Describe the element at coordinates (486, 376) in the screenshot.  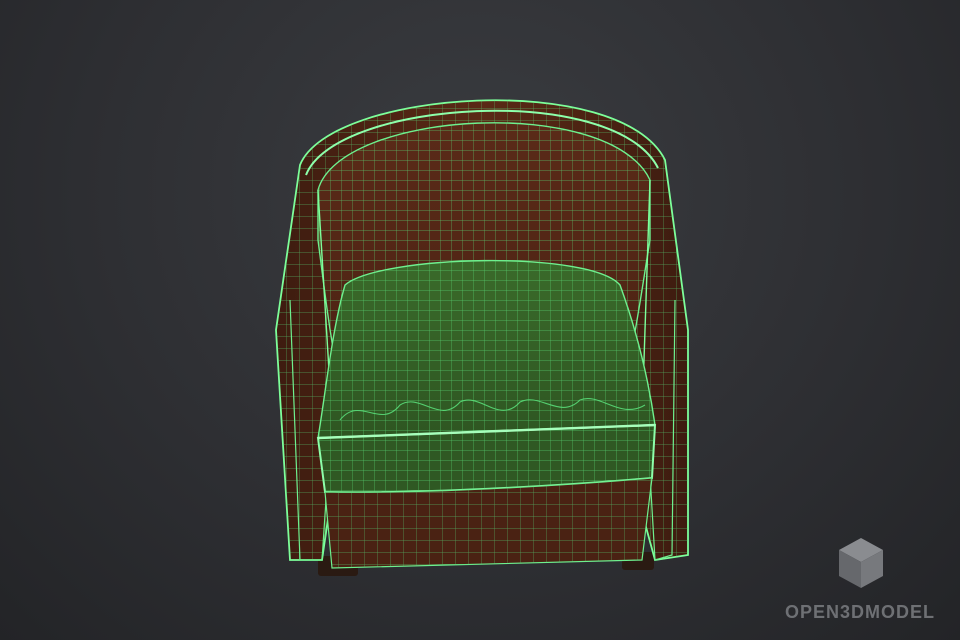
I see `seat-cushion` at that location.